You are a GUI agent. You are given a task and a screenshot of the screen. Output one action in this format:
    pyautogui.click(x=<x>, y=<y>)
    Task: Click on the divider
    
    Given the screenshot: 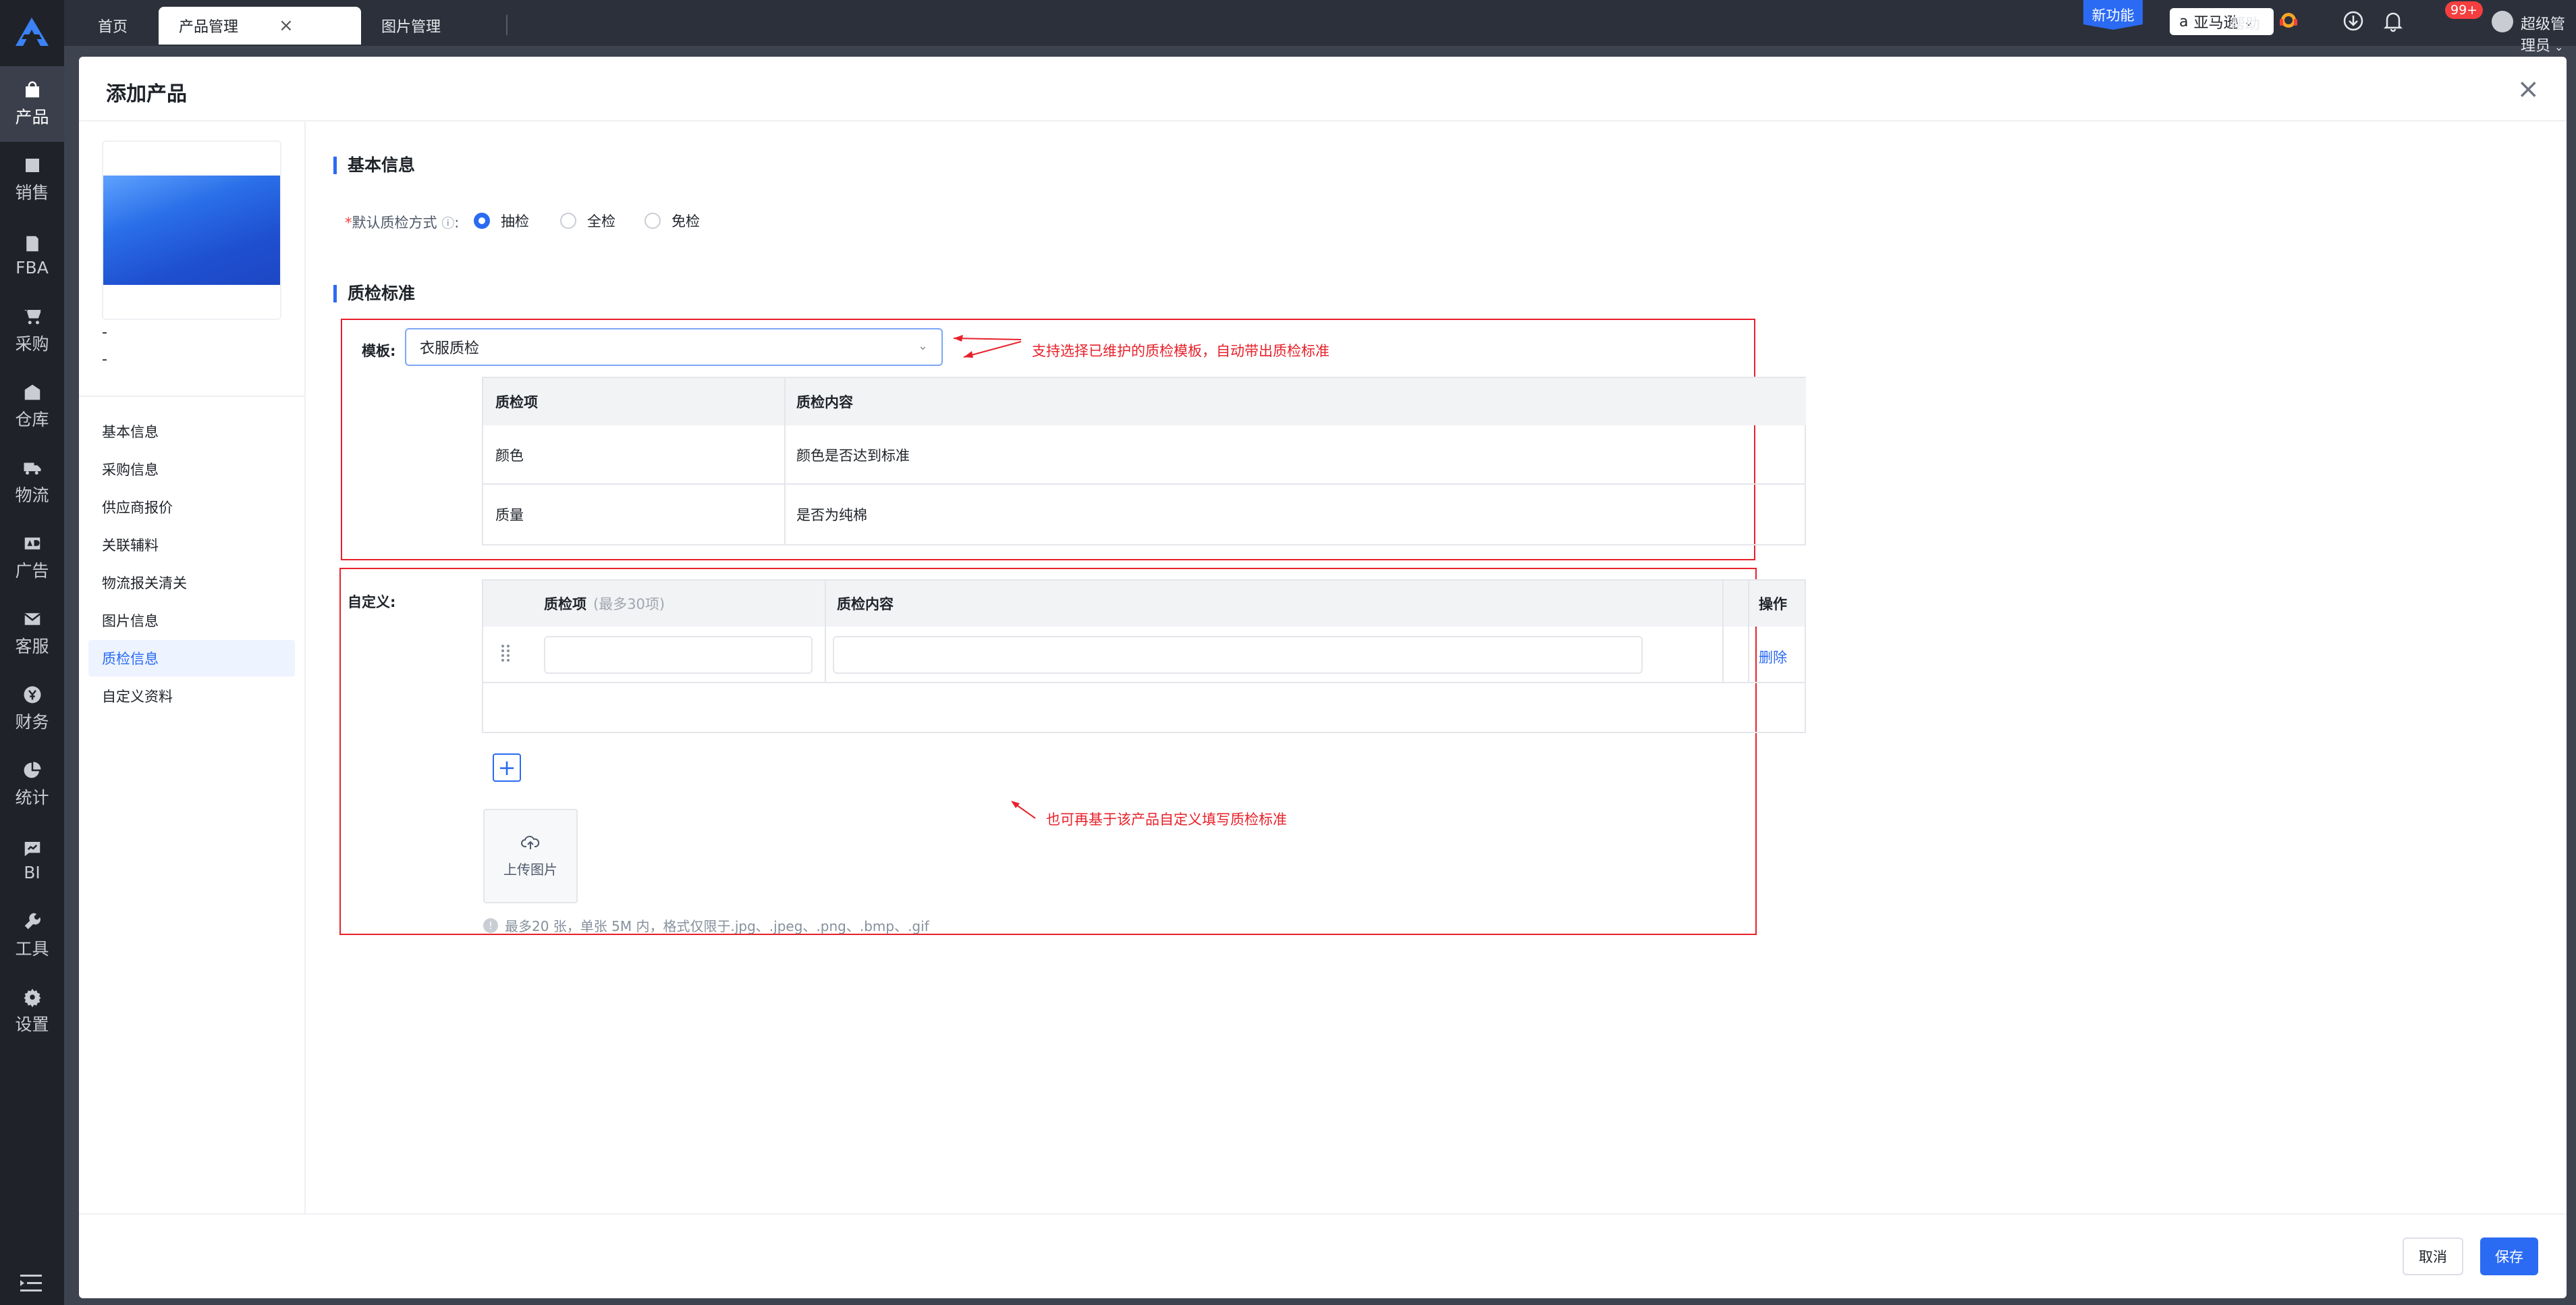 What is the action you would take?
    pyautogui.click(x=192, y=396)
    